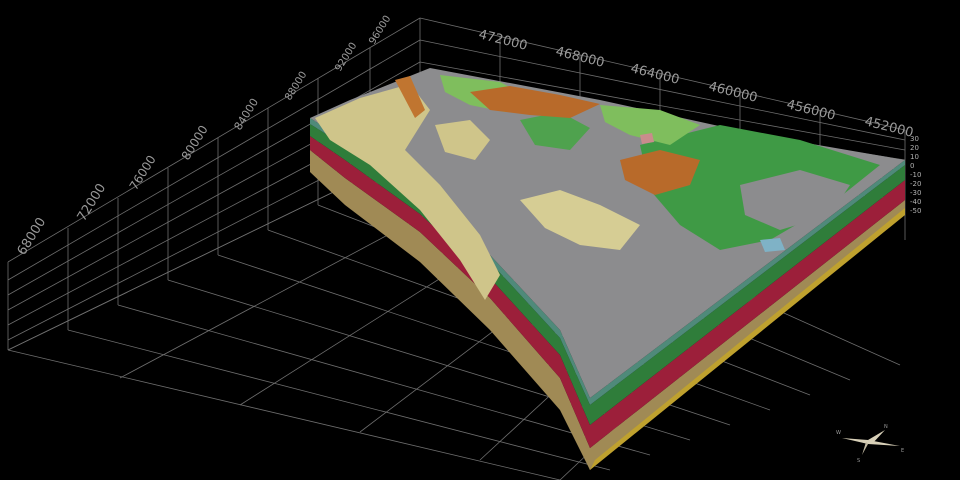 The image size is (960, 480). What do you see at coordinates (811, 110) in the screenshot?
I see `x-tick-label: 456000` at bounding box center [811, 110].